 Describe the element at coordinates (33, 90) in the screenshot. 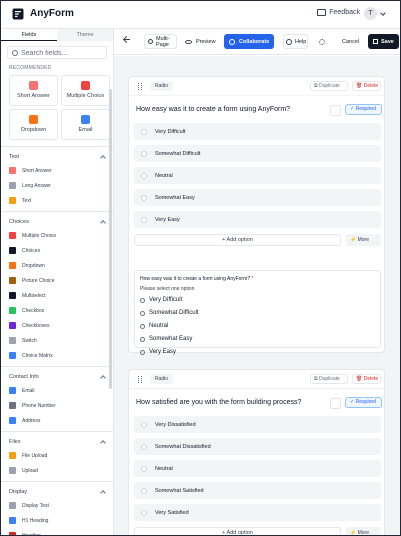

I see `recommended-field-card: Short Answer` at that location.